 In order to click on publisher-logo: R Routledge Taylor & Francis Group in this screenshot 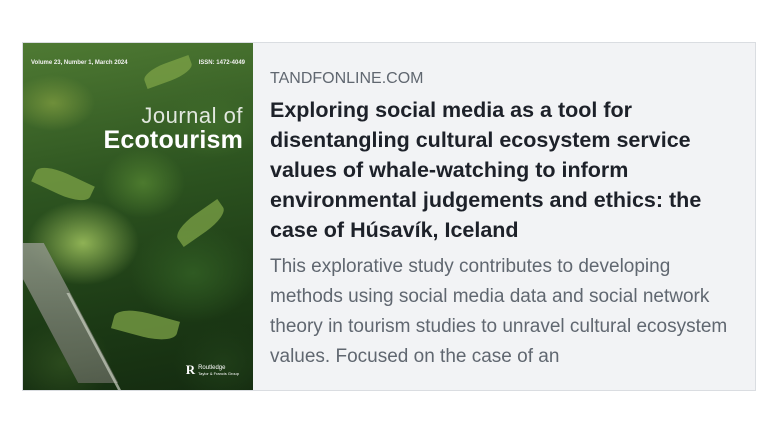, I will do `click(212, 370)`.